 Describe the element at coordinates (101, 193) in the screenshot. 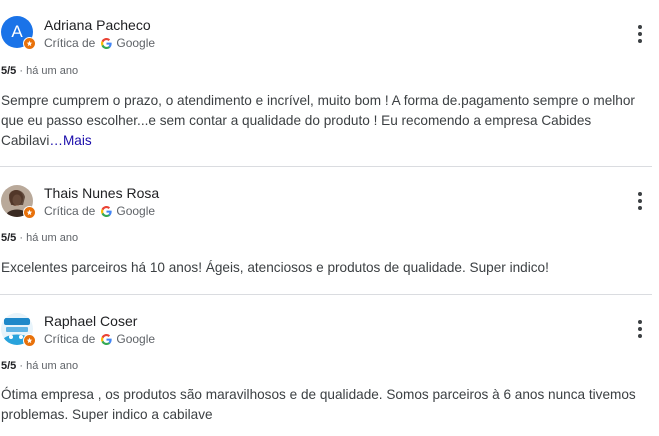

I see `reviewer-name: Thais Nunes Rosa` at that location.